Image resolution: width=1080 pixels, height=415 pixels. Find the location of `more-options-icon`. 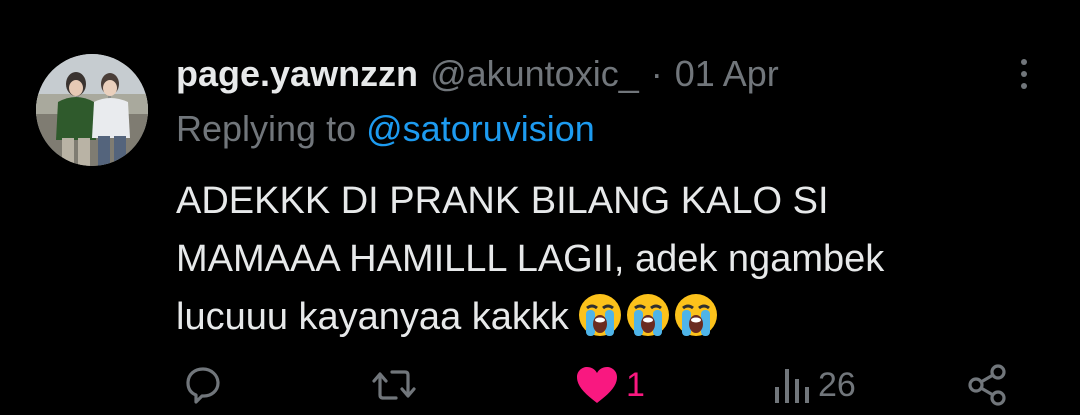

more-options-icon is located at coordinates (1024, 74).